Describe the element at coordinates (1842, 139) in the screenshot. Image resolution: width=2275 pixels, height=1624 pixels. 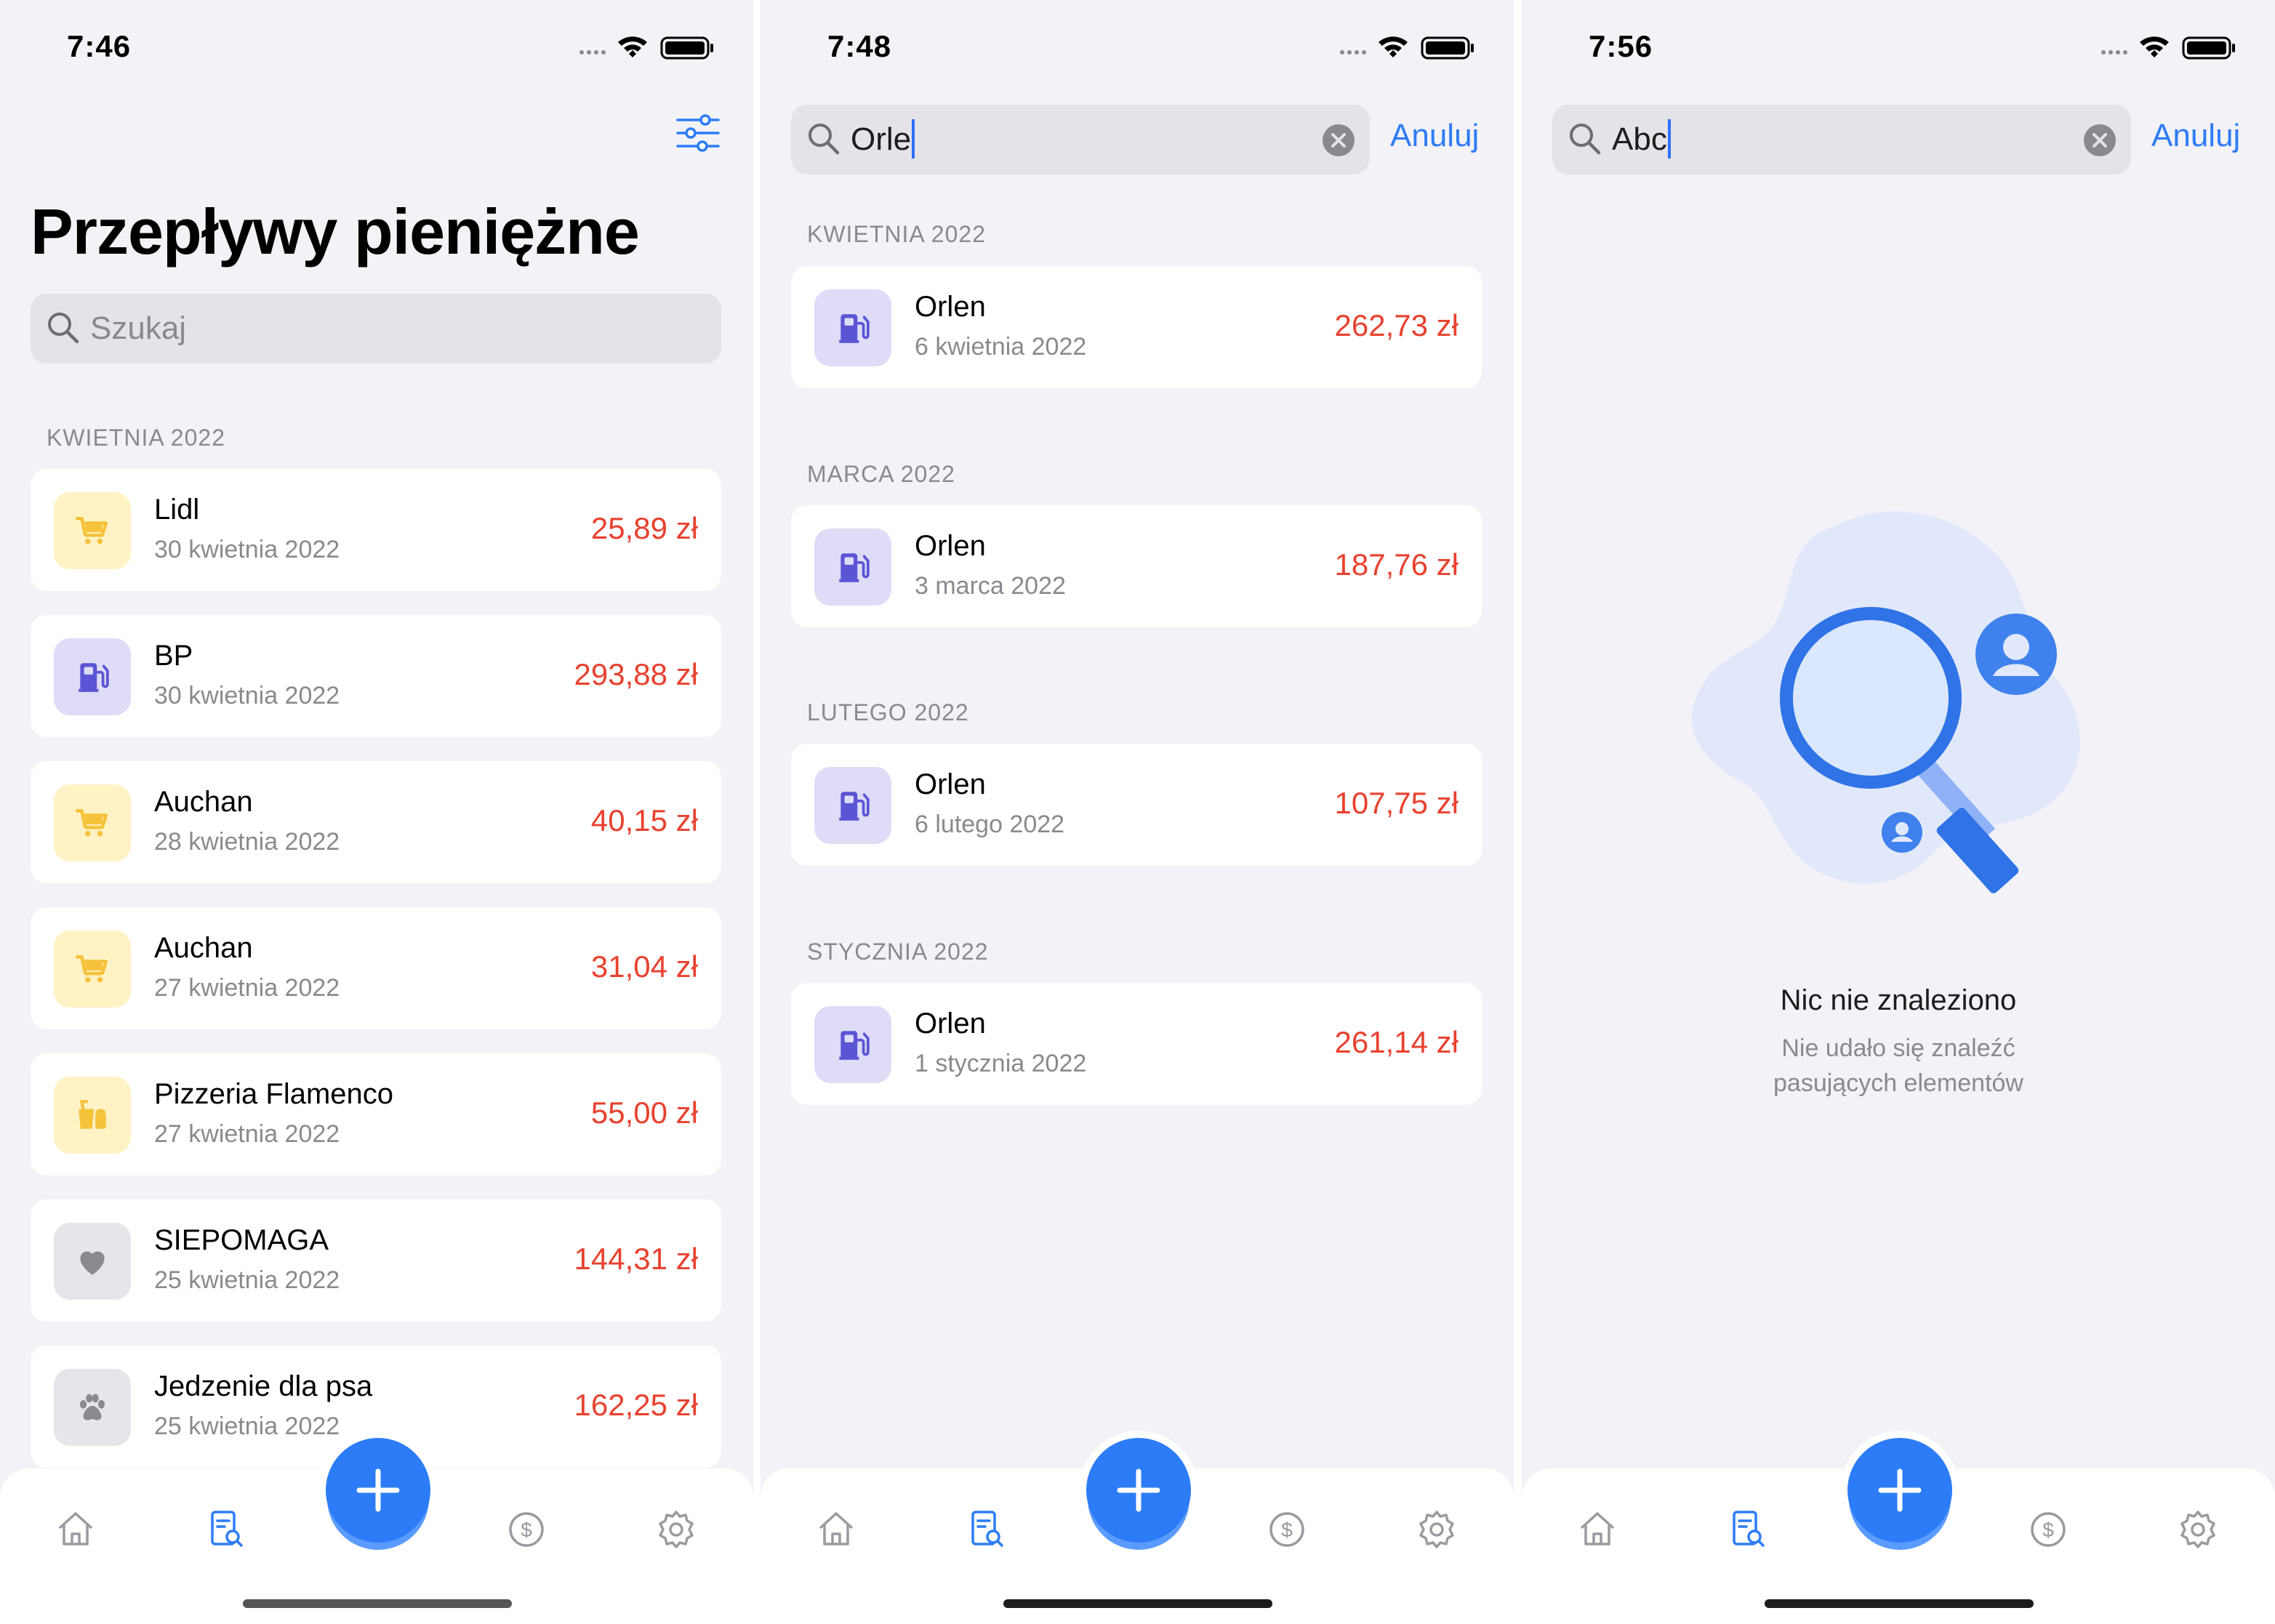
I see `search-bar: Abc` at that location.